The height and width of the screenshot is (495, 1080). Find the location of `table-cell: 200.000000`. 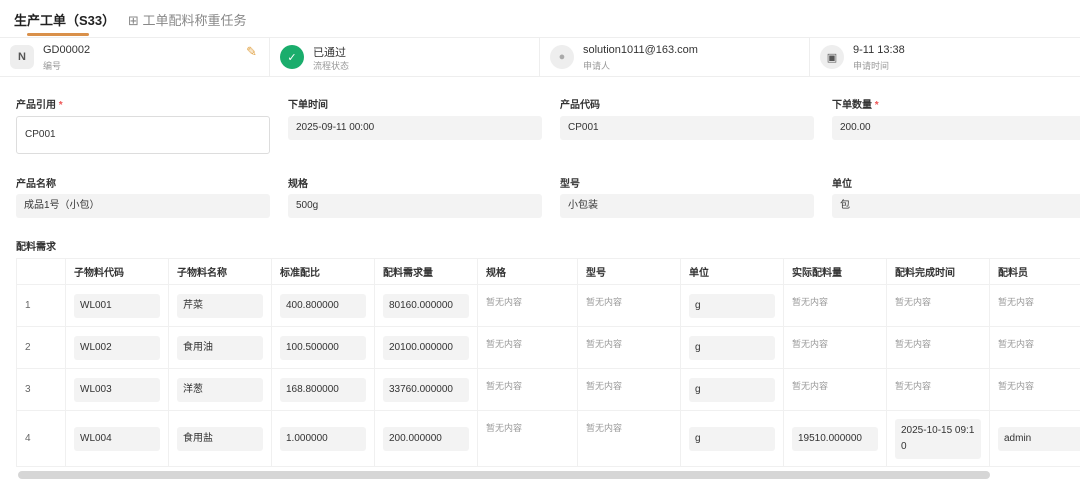

table-cell: 200.000000 is located at coordinates (426, 438).